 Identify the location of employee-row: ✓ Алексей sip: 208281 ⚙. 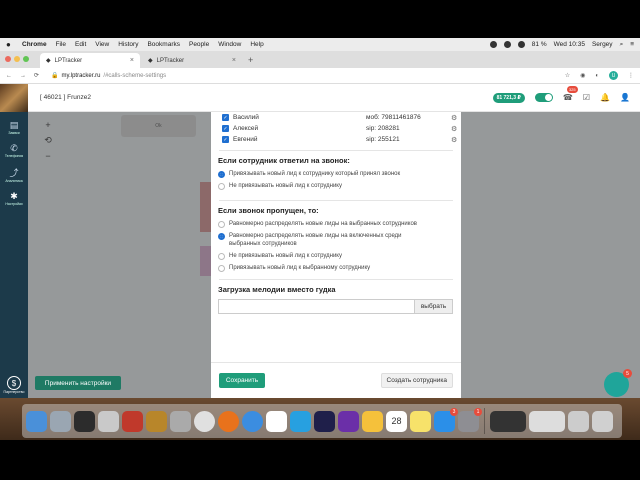
(336, 128).